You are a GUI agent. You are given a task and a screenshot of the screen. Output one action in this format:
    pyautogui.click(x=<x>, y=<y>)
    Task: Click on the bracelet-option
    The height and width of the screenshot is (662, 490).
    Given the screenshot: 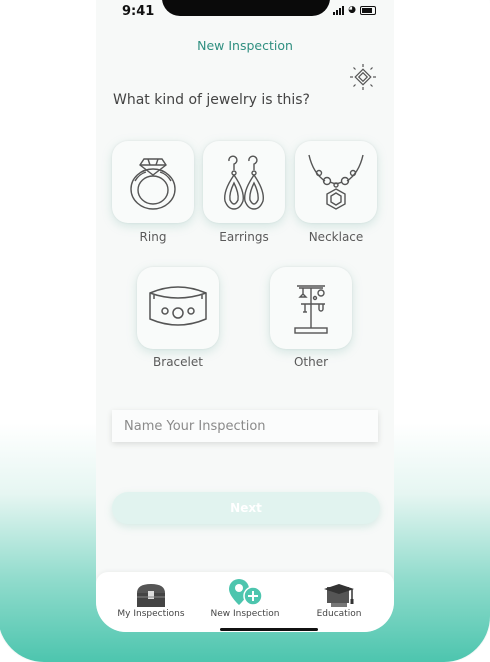 What is the action you would take?
    pyautogui.click(x=178, y=308)
    